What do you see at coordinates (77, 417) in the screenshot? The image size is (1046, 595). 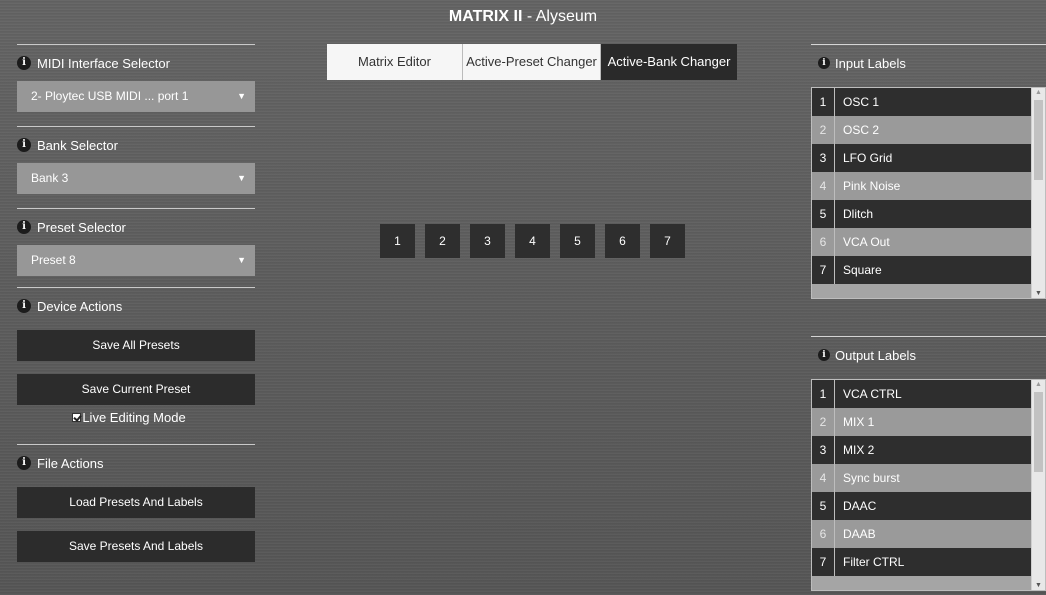 I see `live-editing-checkbox` at bounding box center [77, 417].